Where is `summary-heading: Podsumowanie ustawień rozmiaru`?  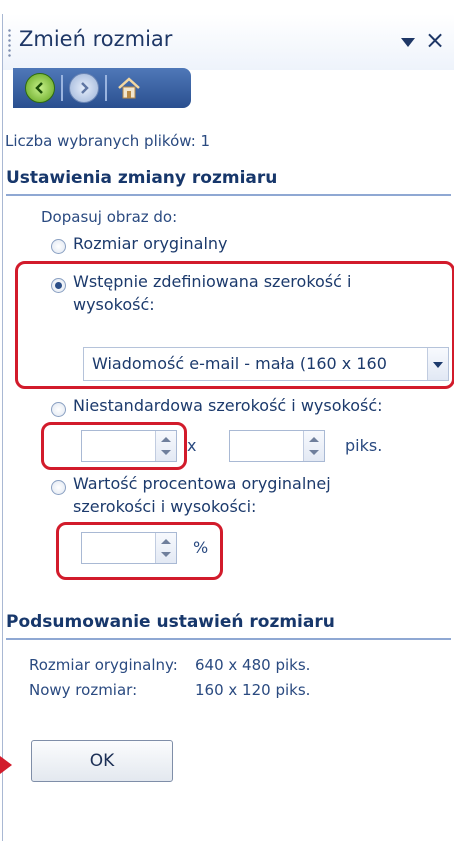 summary-heading: Podsumowanie ustawień rozmiaru is located at coordinates (170, 622).